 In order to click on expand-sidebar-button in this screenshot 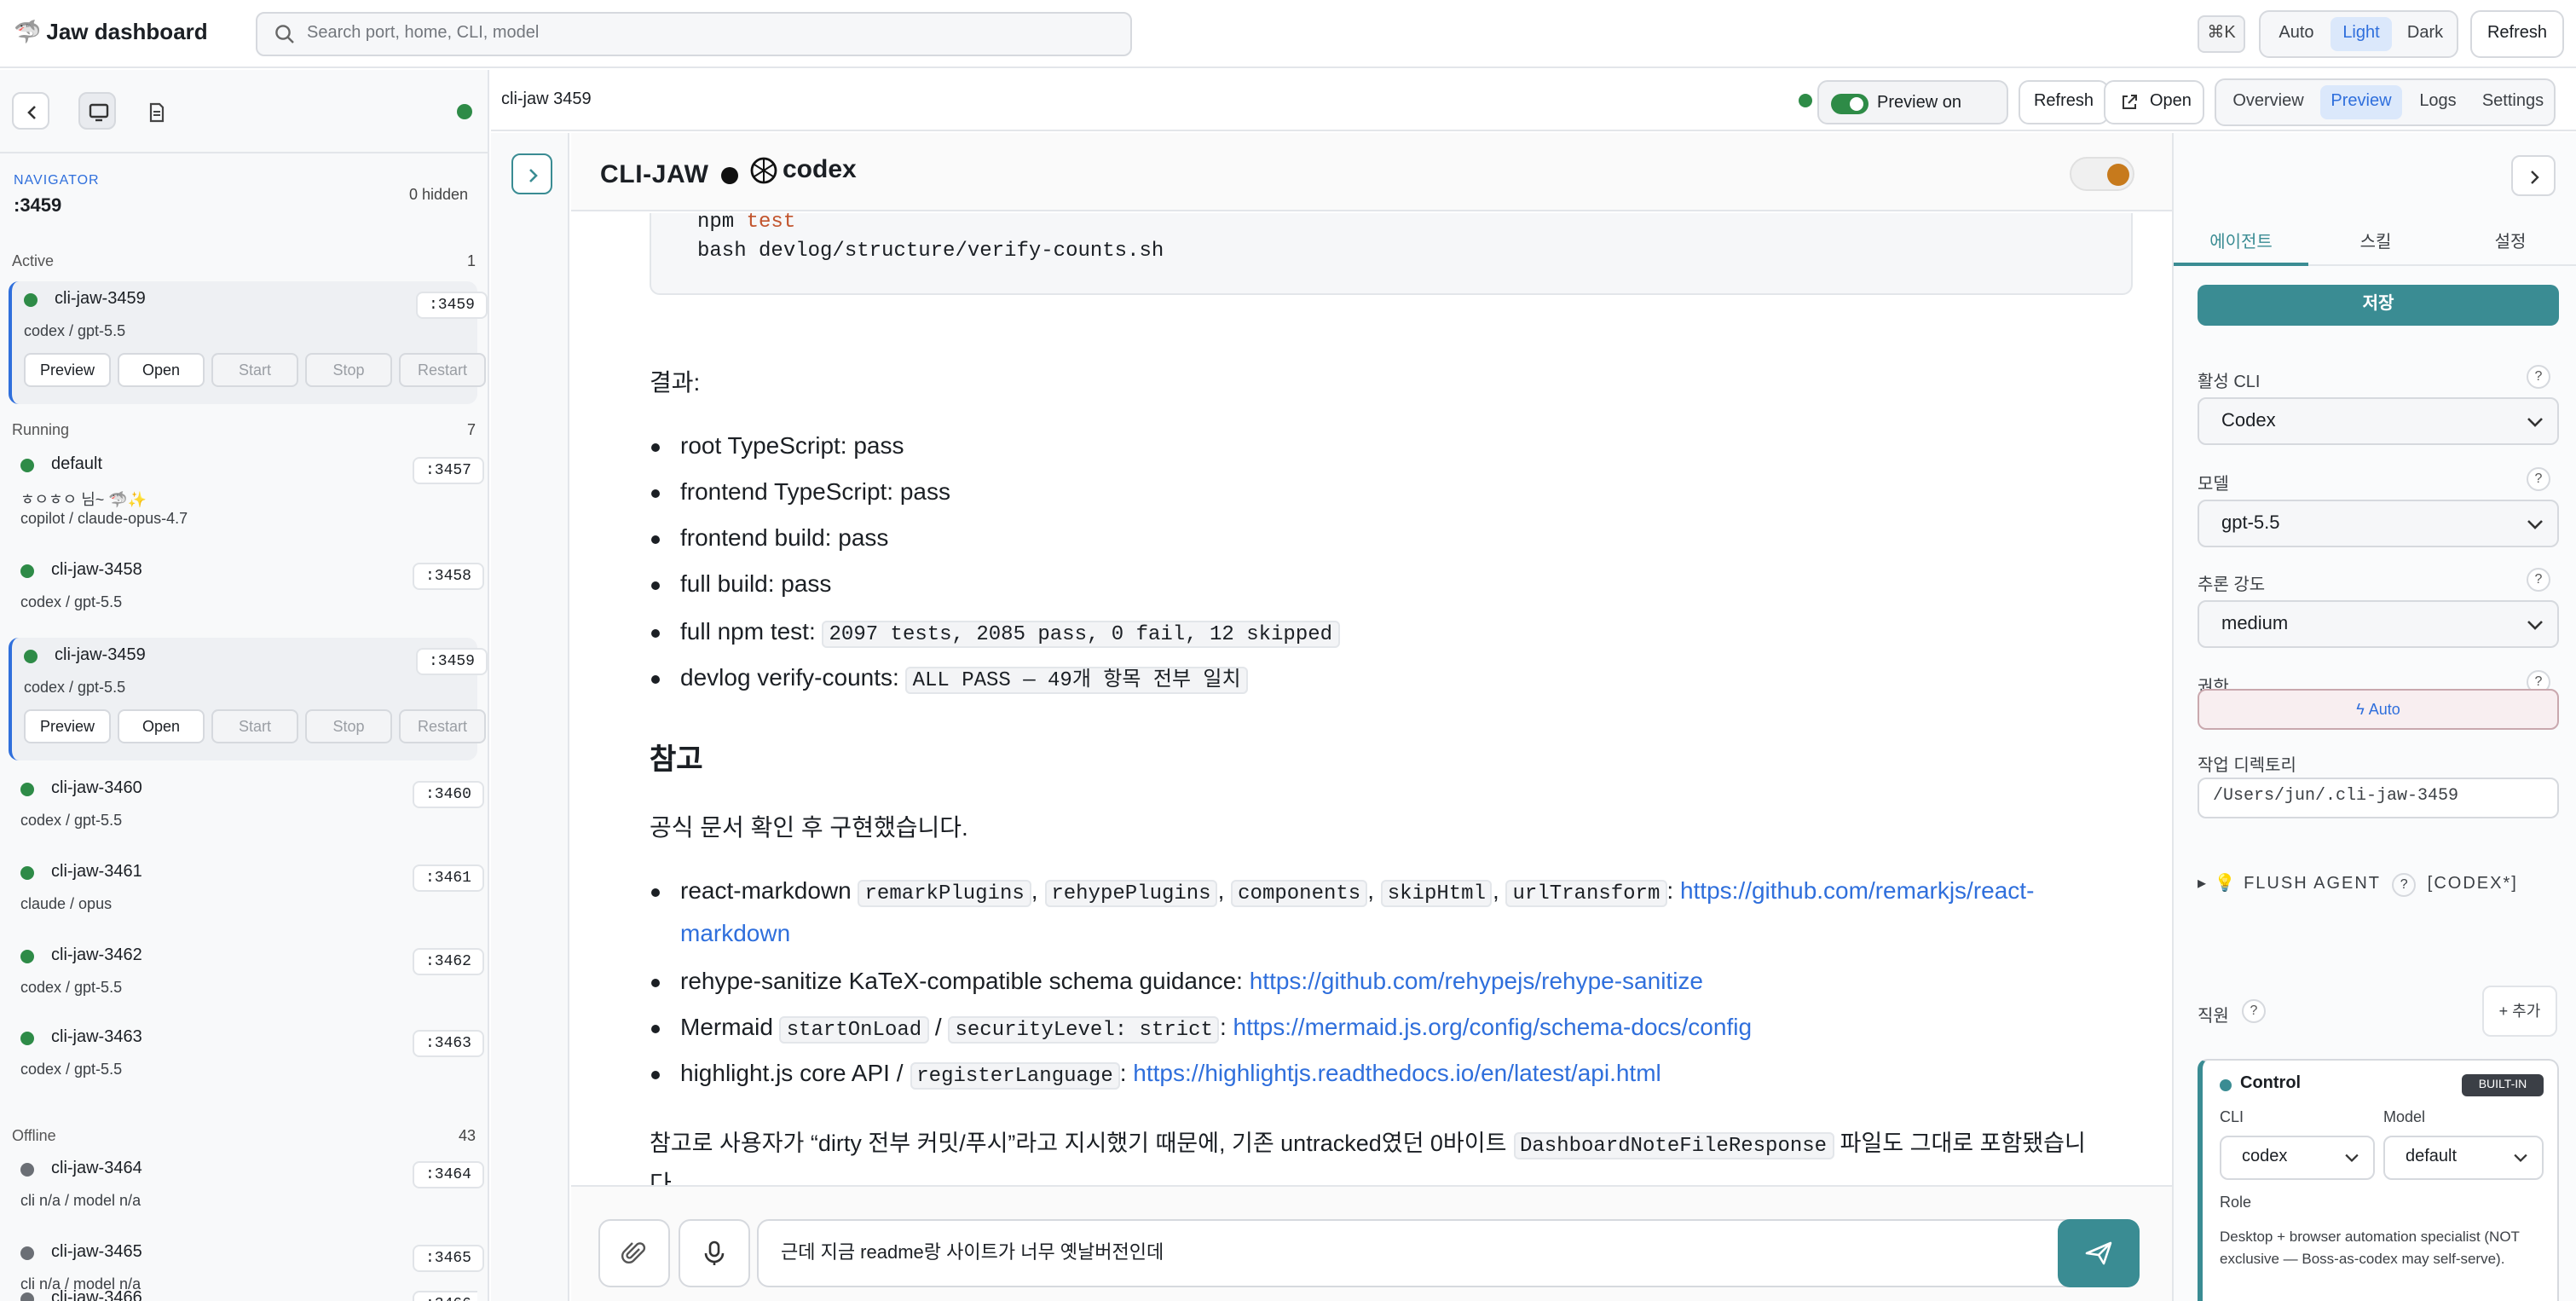, I will do `click(531, 173)`.